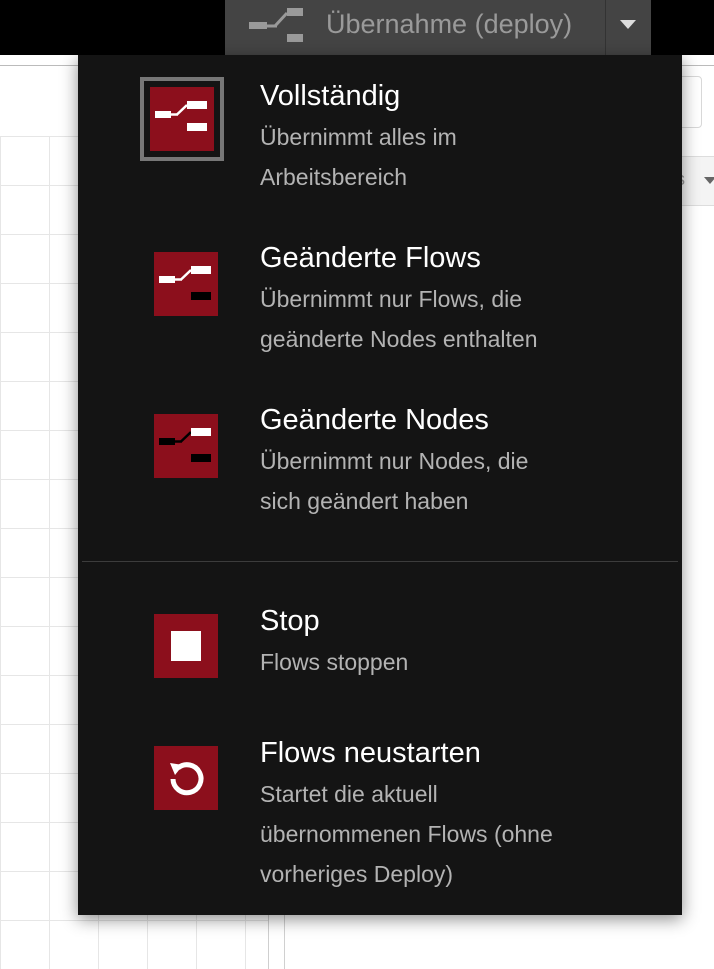  I want to click on description-line: übernommenen Flows (ohne, so click(406, 834).